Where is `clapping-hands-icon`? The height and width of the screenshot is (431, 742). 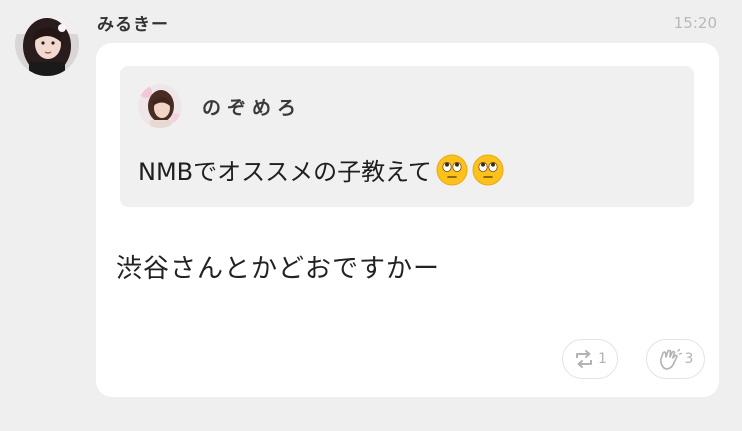 clapping-hands-icon is located at coordinates (670, 359).